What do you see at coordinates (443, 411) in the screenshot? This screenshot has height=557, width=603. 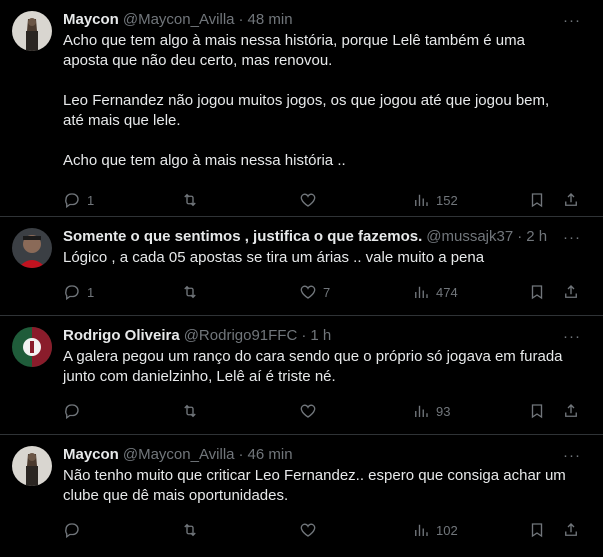 I see `view-count: 93` at bounding box center [443, 411].